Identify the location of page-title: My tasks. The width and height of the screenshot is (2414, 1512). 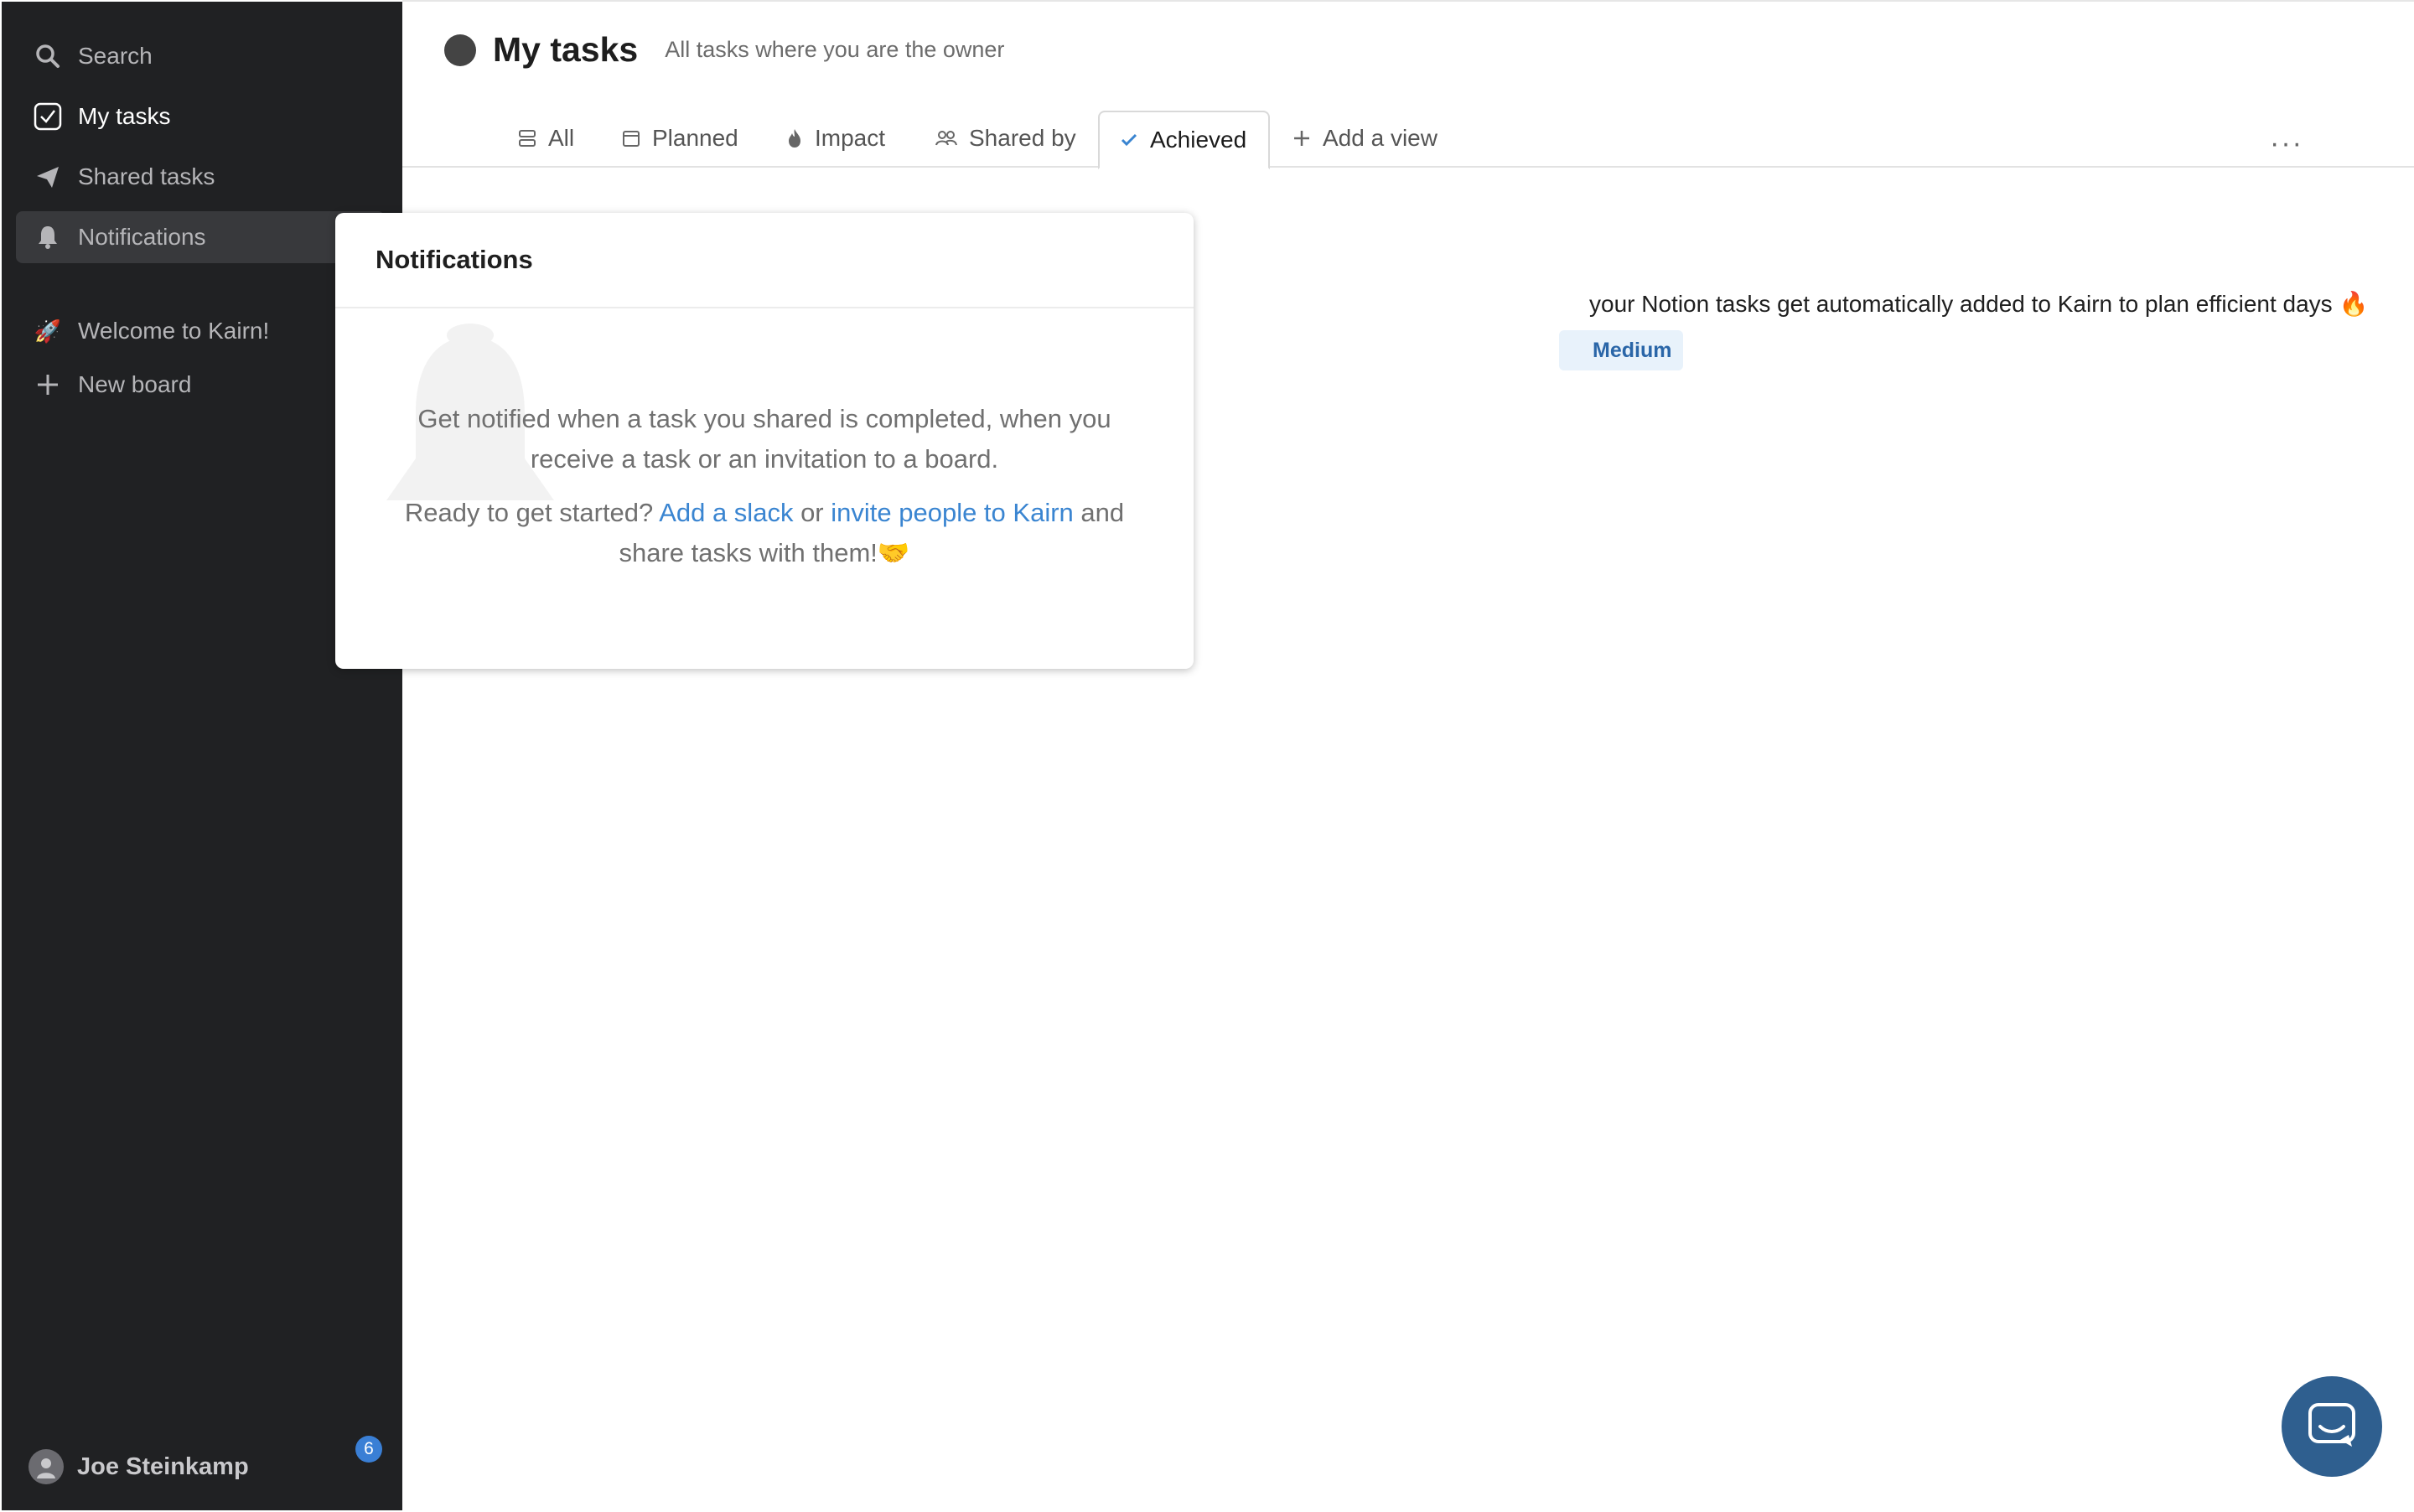
(566, 49).